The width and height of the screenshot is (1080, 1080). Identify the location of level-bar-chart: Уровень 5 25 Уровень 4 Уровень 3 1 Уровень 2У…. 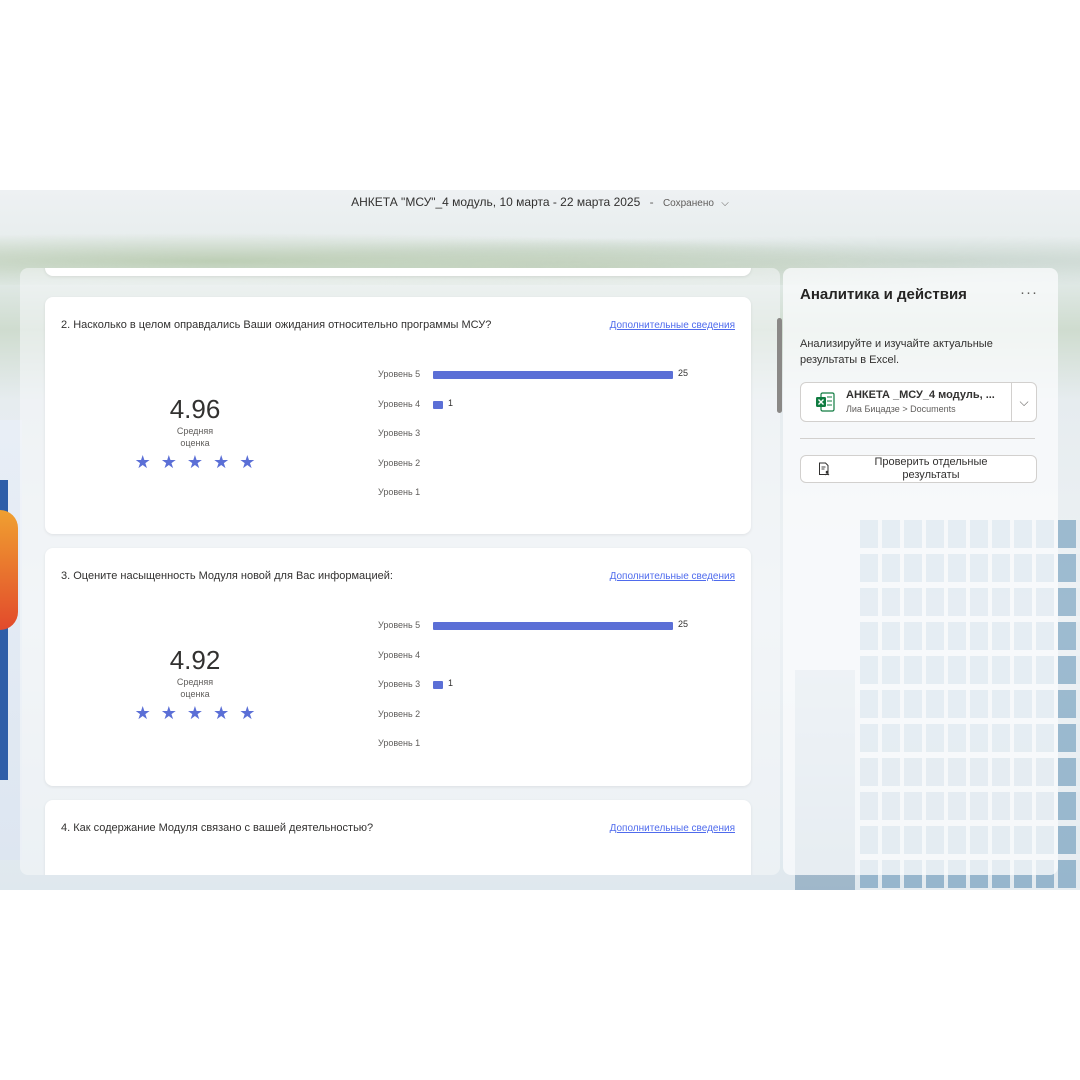
(548, 693).